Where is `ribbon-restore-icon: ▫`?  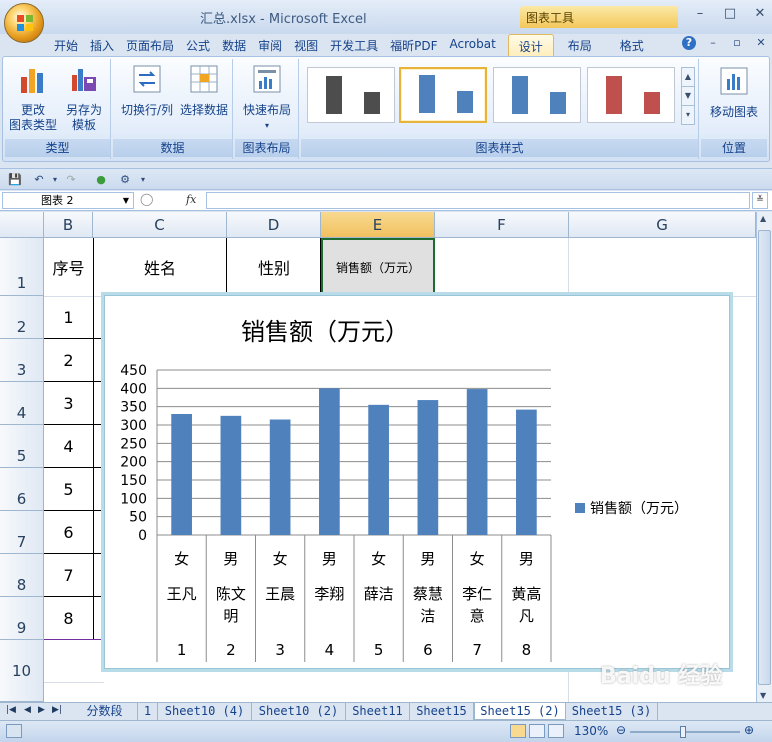 ribbon-restore-icon: ▫ is located at coordinates (737, 43).